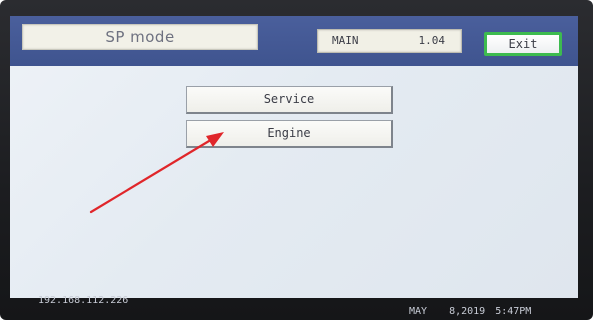  Describe the element at coordinates (289, 134) in the screenshot. I see `menu-button-engine: Engine` at that location.